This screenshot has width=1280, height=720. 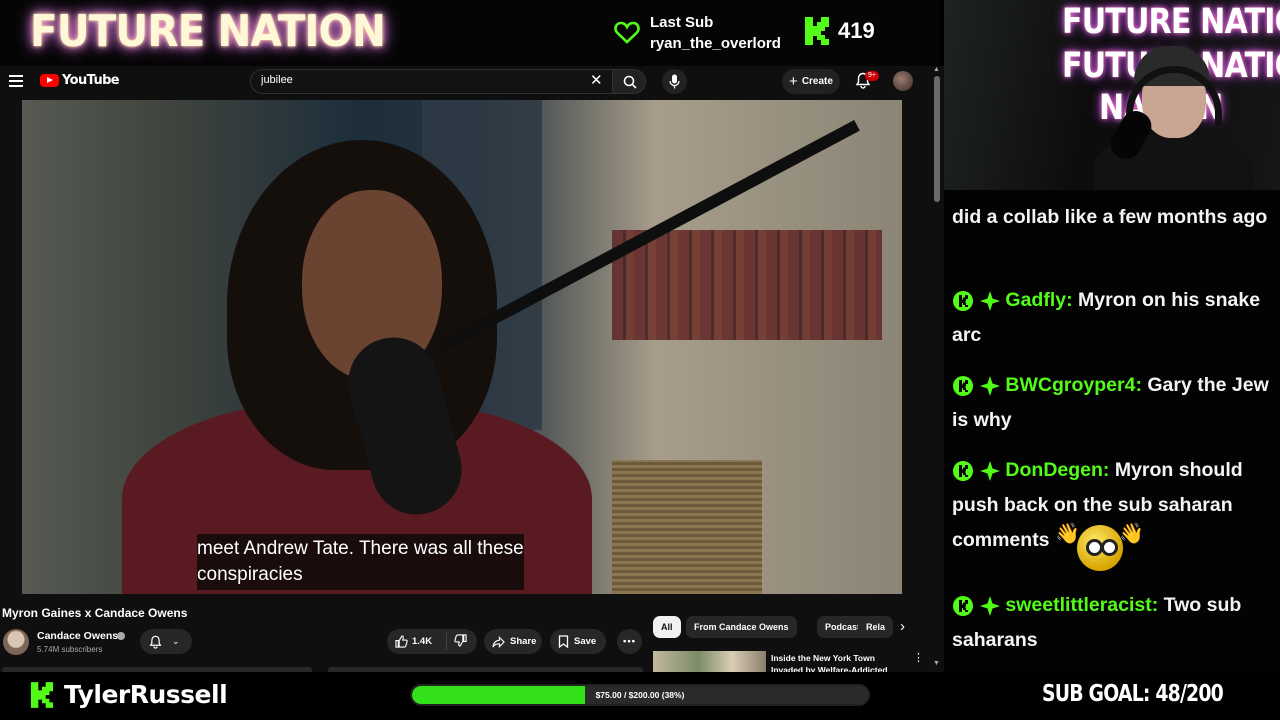 What do you see at coordinates (741, 627) in the screenshot?
I see `chip-from-channel: From Candace Owens` at bounding box center [741, 627].